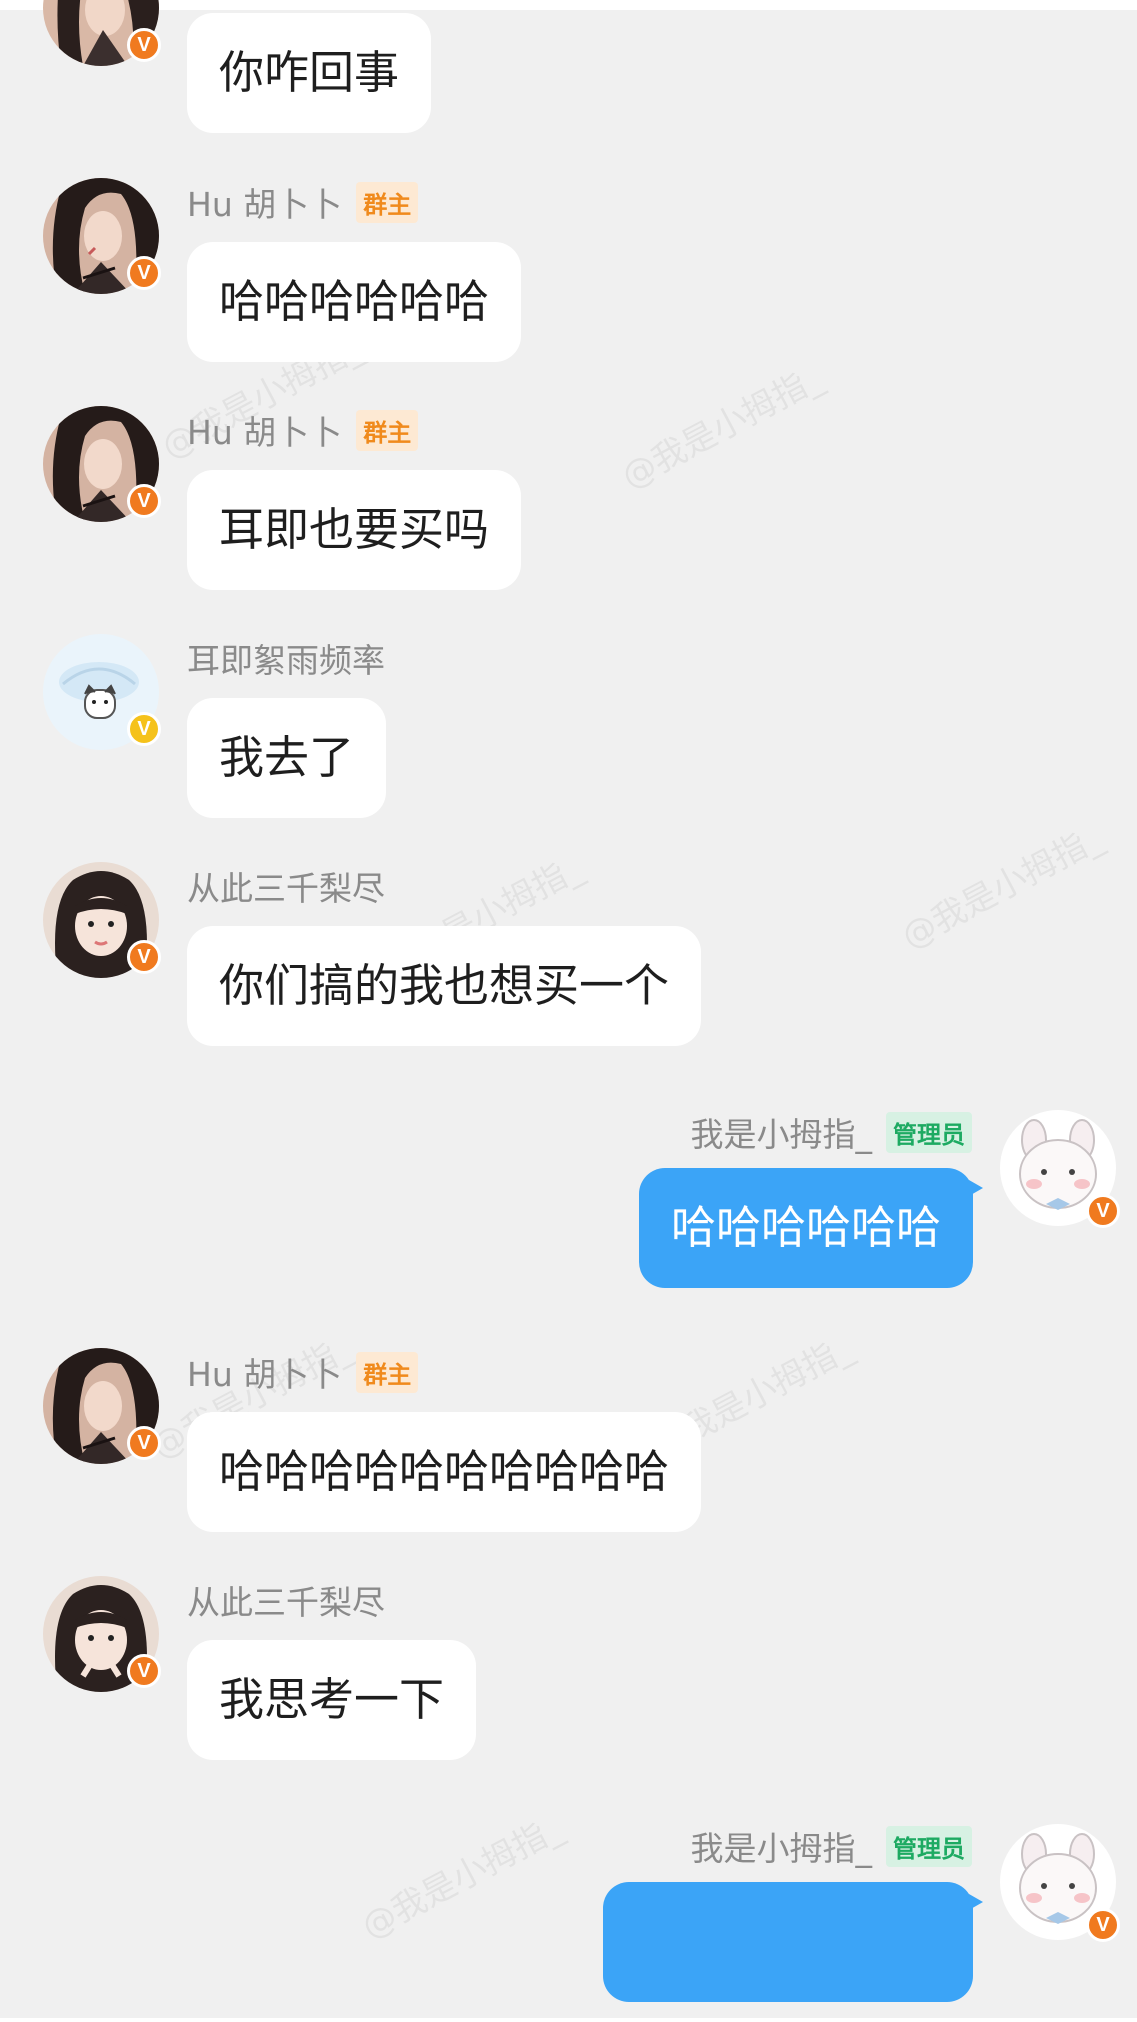  I want to click on sender-row: 耳即絮雨频率, so click(286, 658).